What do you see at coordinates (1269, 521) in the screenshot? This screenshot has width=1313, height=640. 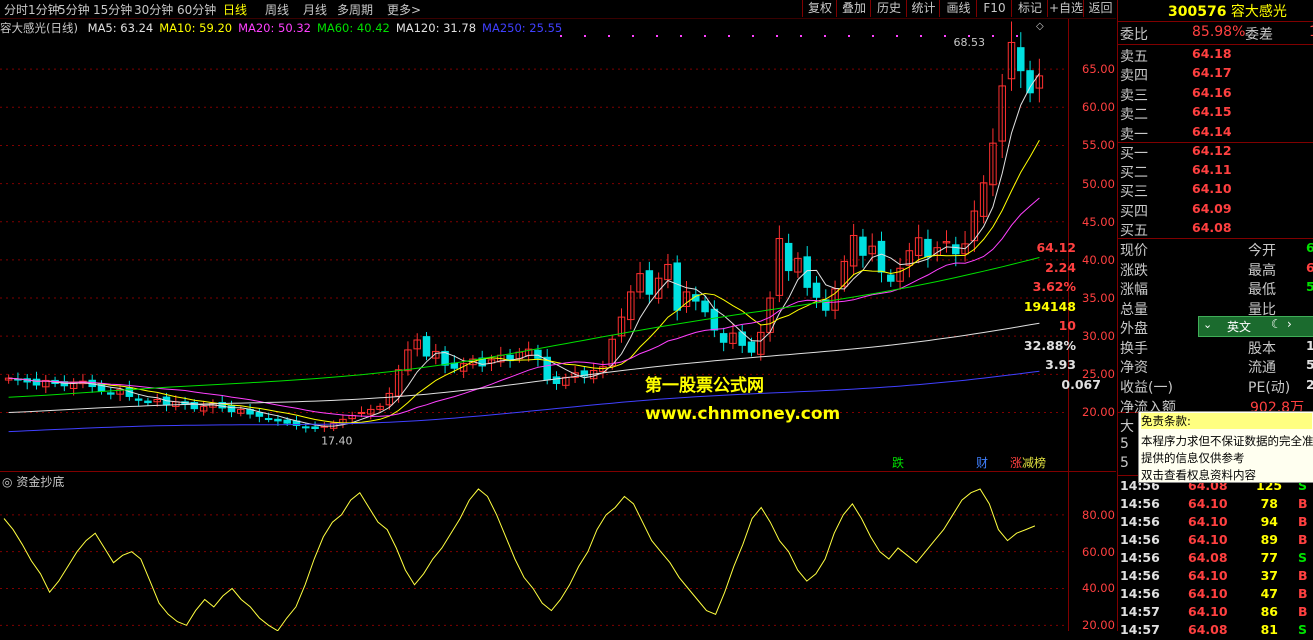 I see `tick-volume: 94` at bounding box center [1269, 521].